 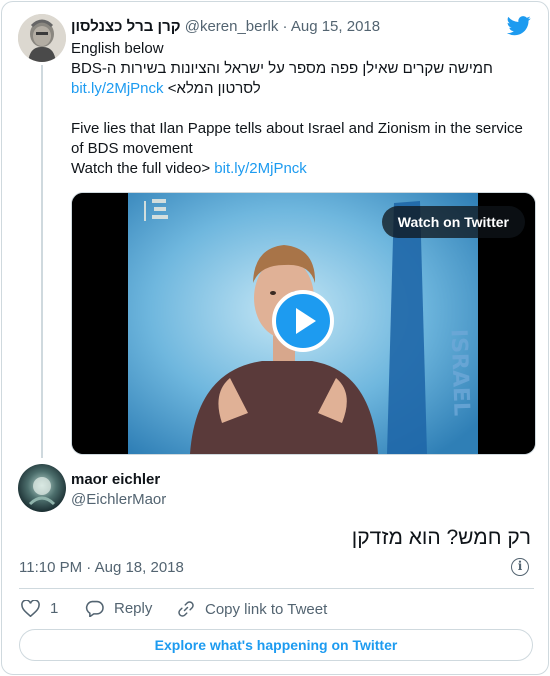 I want to click on tweet-line-english-video: Watch the full video> bit.ly/2MjPnck, so click(x=303, y=169).